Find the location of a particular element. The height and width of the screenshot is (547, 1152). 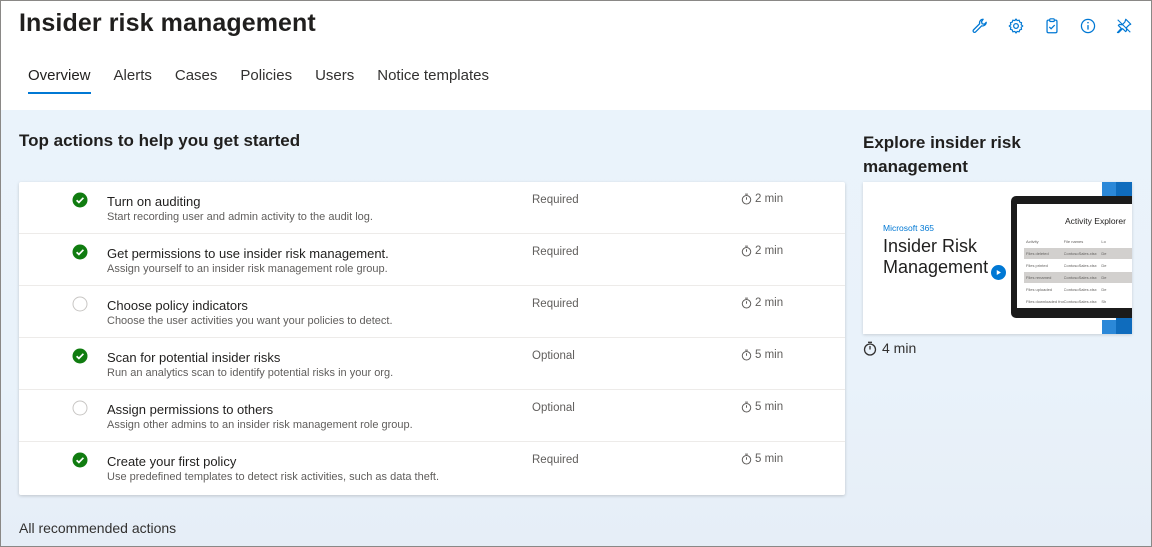

screen-row: Files renamed ContosoSales.xlsx De is located at coordinates (1078, 277).